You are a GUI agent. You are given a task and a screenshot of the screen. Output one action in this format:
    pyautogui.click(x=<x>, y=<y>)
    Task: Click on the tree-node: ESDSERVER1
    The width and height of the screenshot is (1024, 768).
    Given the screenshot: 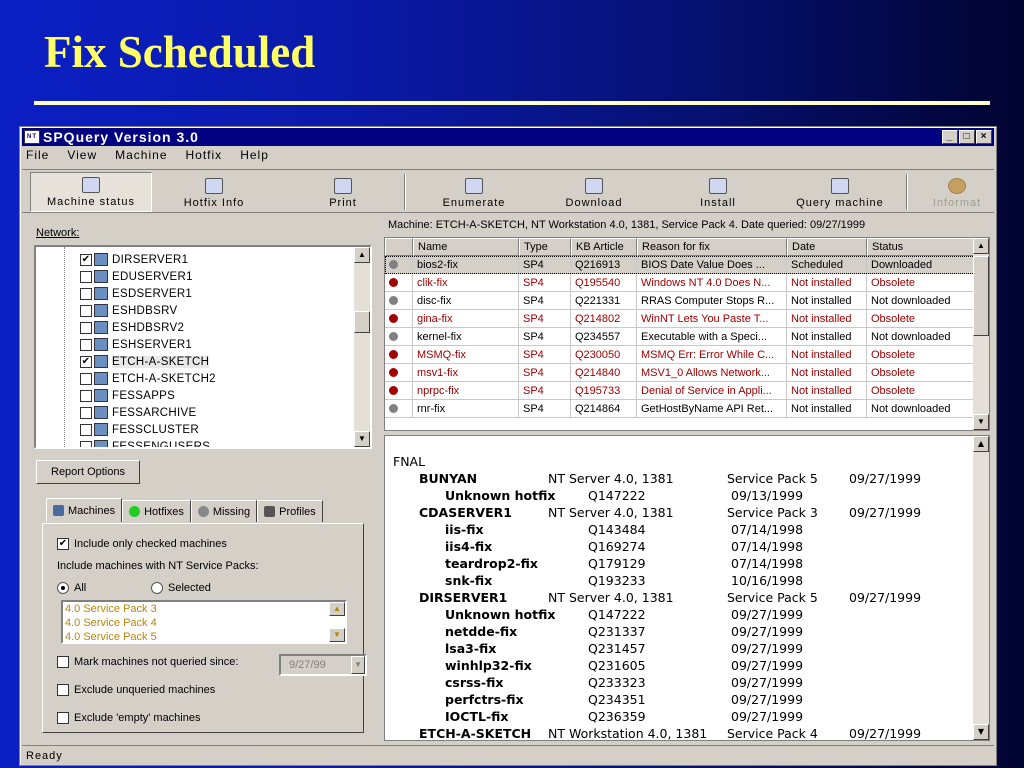 What is the action you would take?
    pyautogui.click(x=136, y=293)
    